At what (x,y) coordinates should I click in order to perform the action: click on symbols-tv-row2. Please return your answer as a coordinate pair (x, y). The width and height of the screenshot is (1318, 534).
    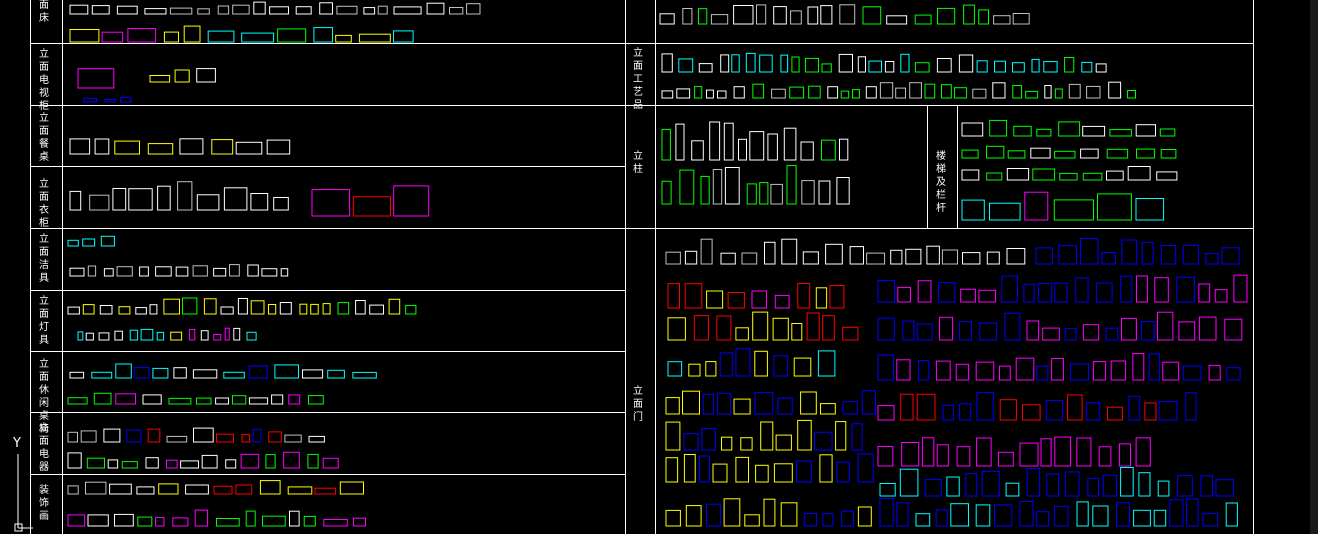
    Looking at the image, I should click on (182, 75).